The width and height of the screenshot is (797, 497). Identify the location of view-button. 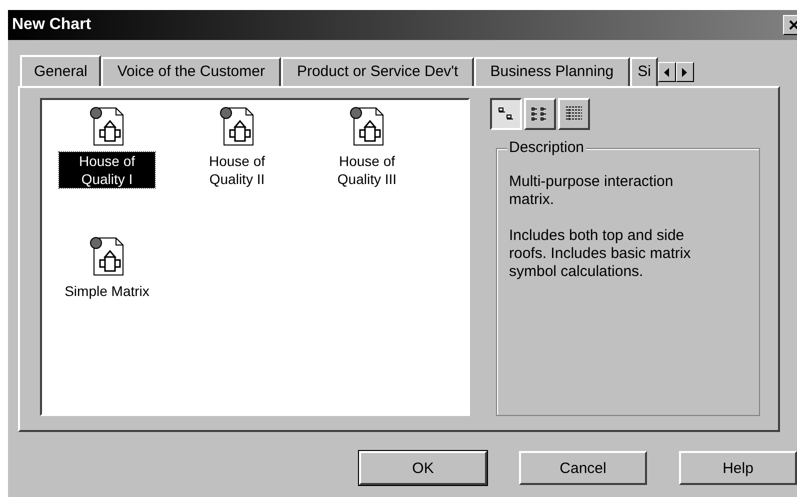
(506, 114).